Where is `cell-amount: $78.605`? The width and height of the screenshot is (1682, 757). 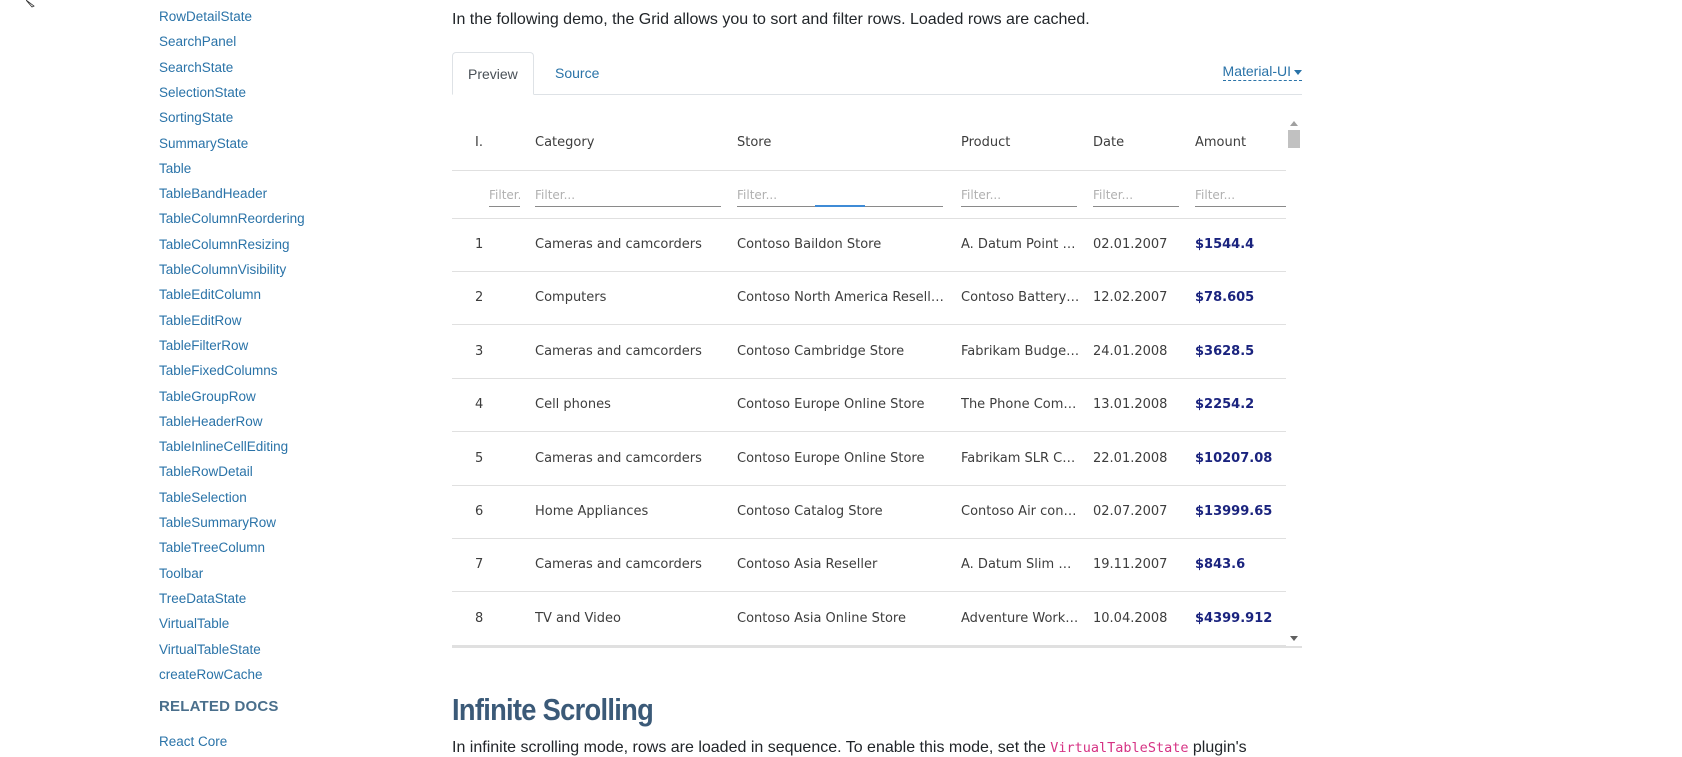 cell-amount: $78.605 is located at coordinates (1225, 298).